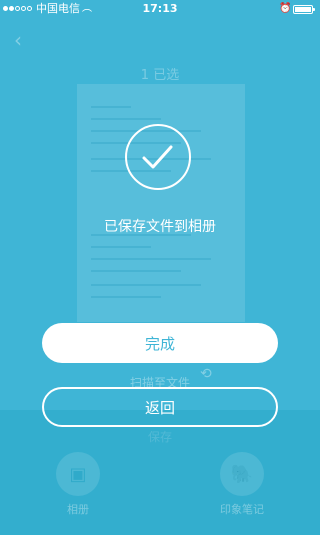  Describe the element at coordinates (160, 407) in the screenshot. I see `back-button: 返回` at that location.